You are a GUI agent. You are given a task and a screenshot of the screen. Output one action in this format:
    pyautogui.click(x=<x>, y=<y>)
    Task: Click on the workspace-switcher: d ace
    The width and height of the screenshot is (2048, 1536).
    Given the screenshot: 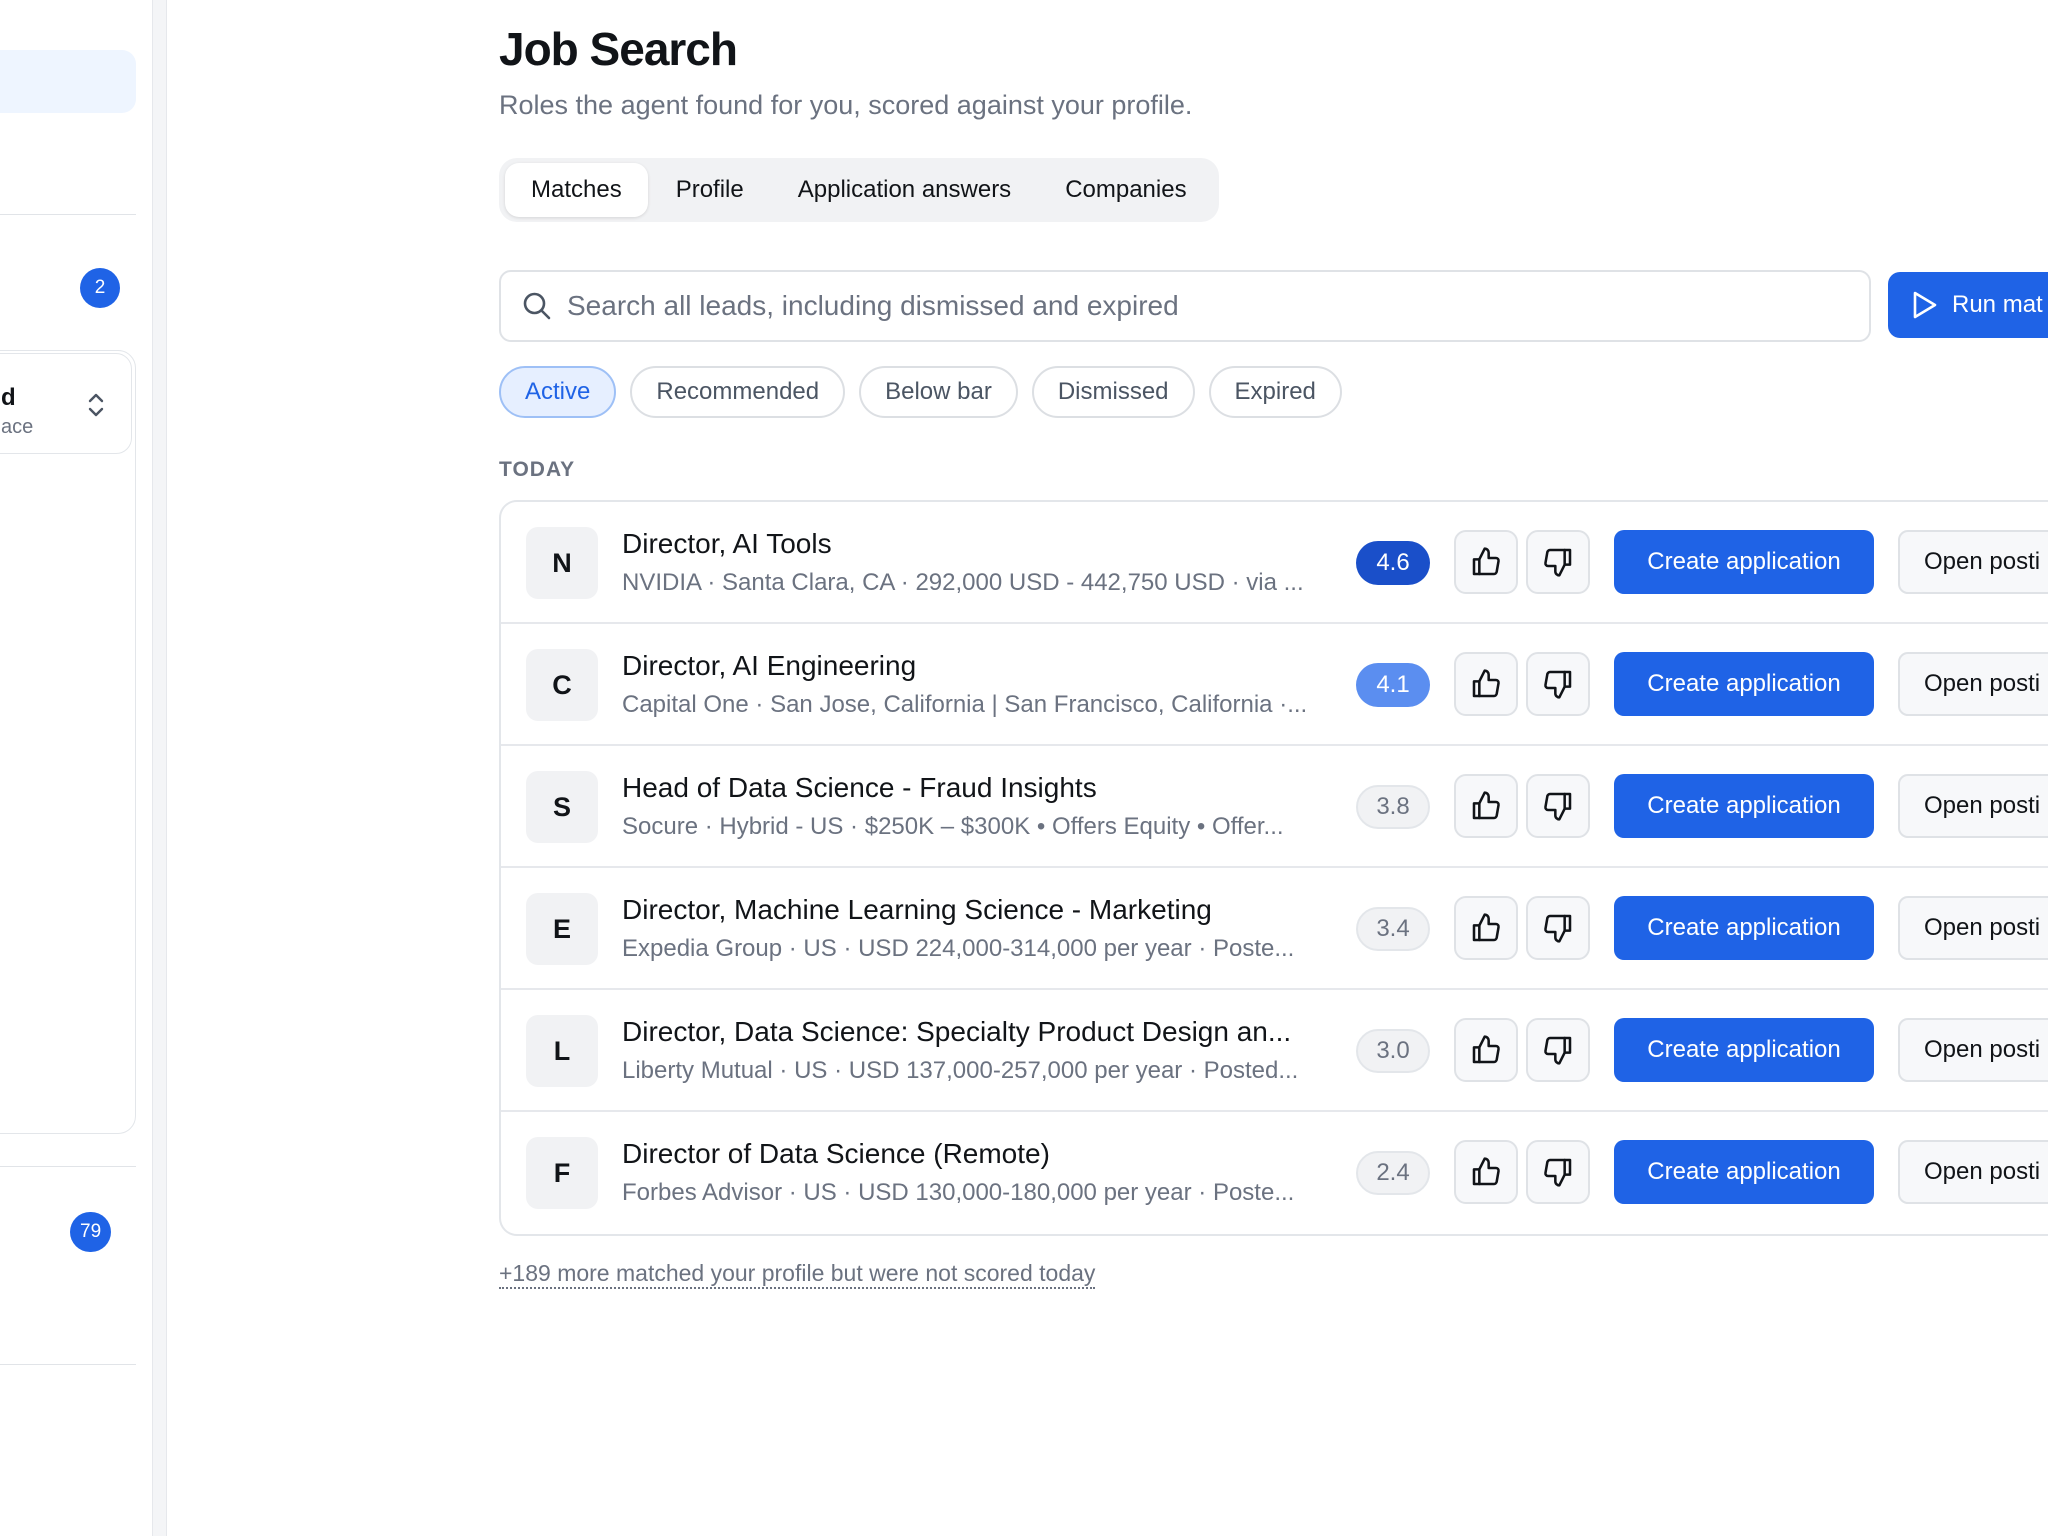 What is the action you would take?
    pyautogui.click(x=66, y=403)
    